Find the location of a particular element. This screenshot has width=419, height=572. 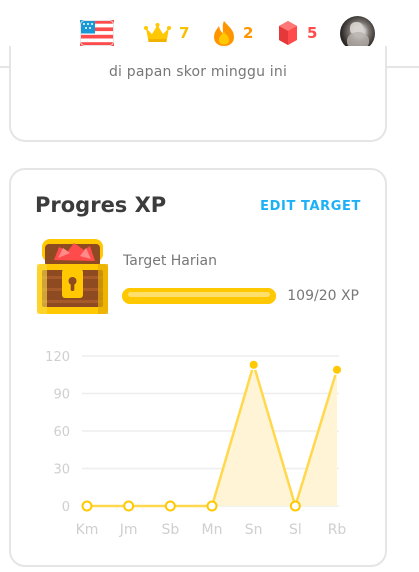

chart-area is located at coordinates (212, 435).